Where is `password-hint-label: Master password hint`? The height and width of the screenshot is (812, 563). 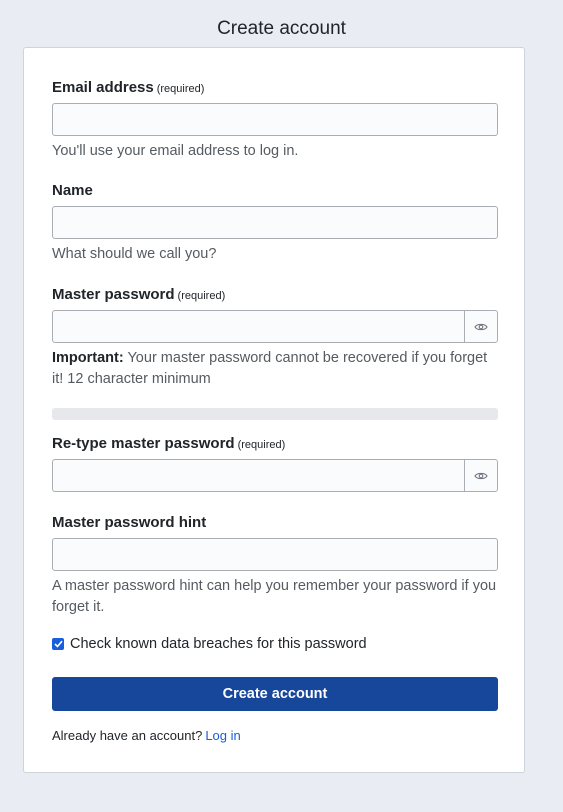
password-hint-label: Master password hint is located at coordinates (129, 522).